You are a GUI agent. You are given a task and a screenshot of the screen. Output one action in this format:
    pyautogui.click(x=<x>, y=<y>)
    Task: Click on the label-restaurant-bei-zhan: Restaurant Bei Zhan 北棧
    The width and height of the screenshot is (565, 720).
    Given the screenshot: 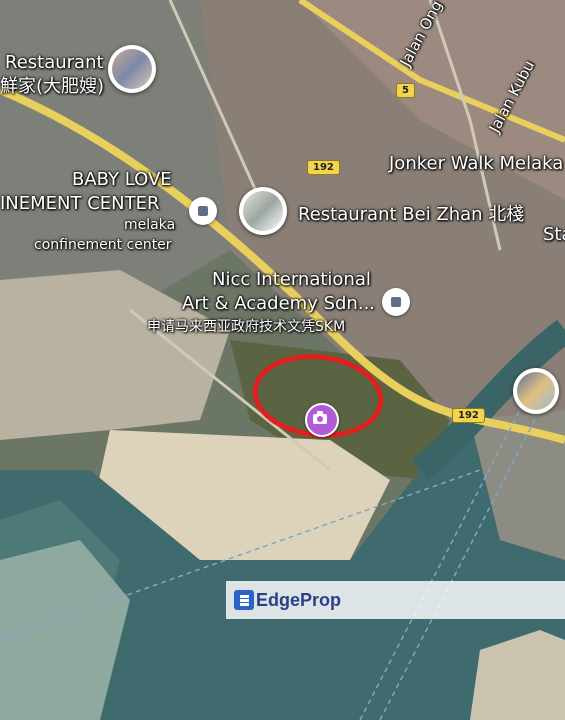 What is the action you would take?
    pyautogui.click(x=411, y=215)
    